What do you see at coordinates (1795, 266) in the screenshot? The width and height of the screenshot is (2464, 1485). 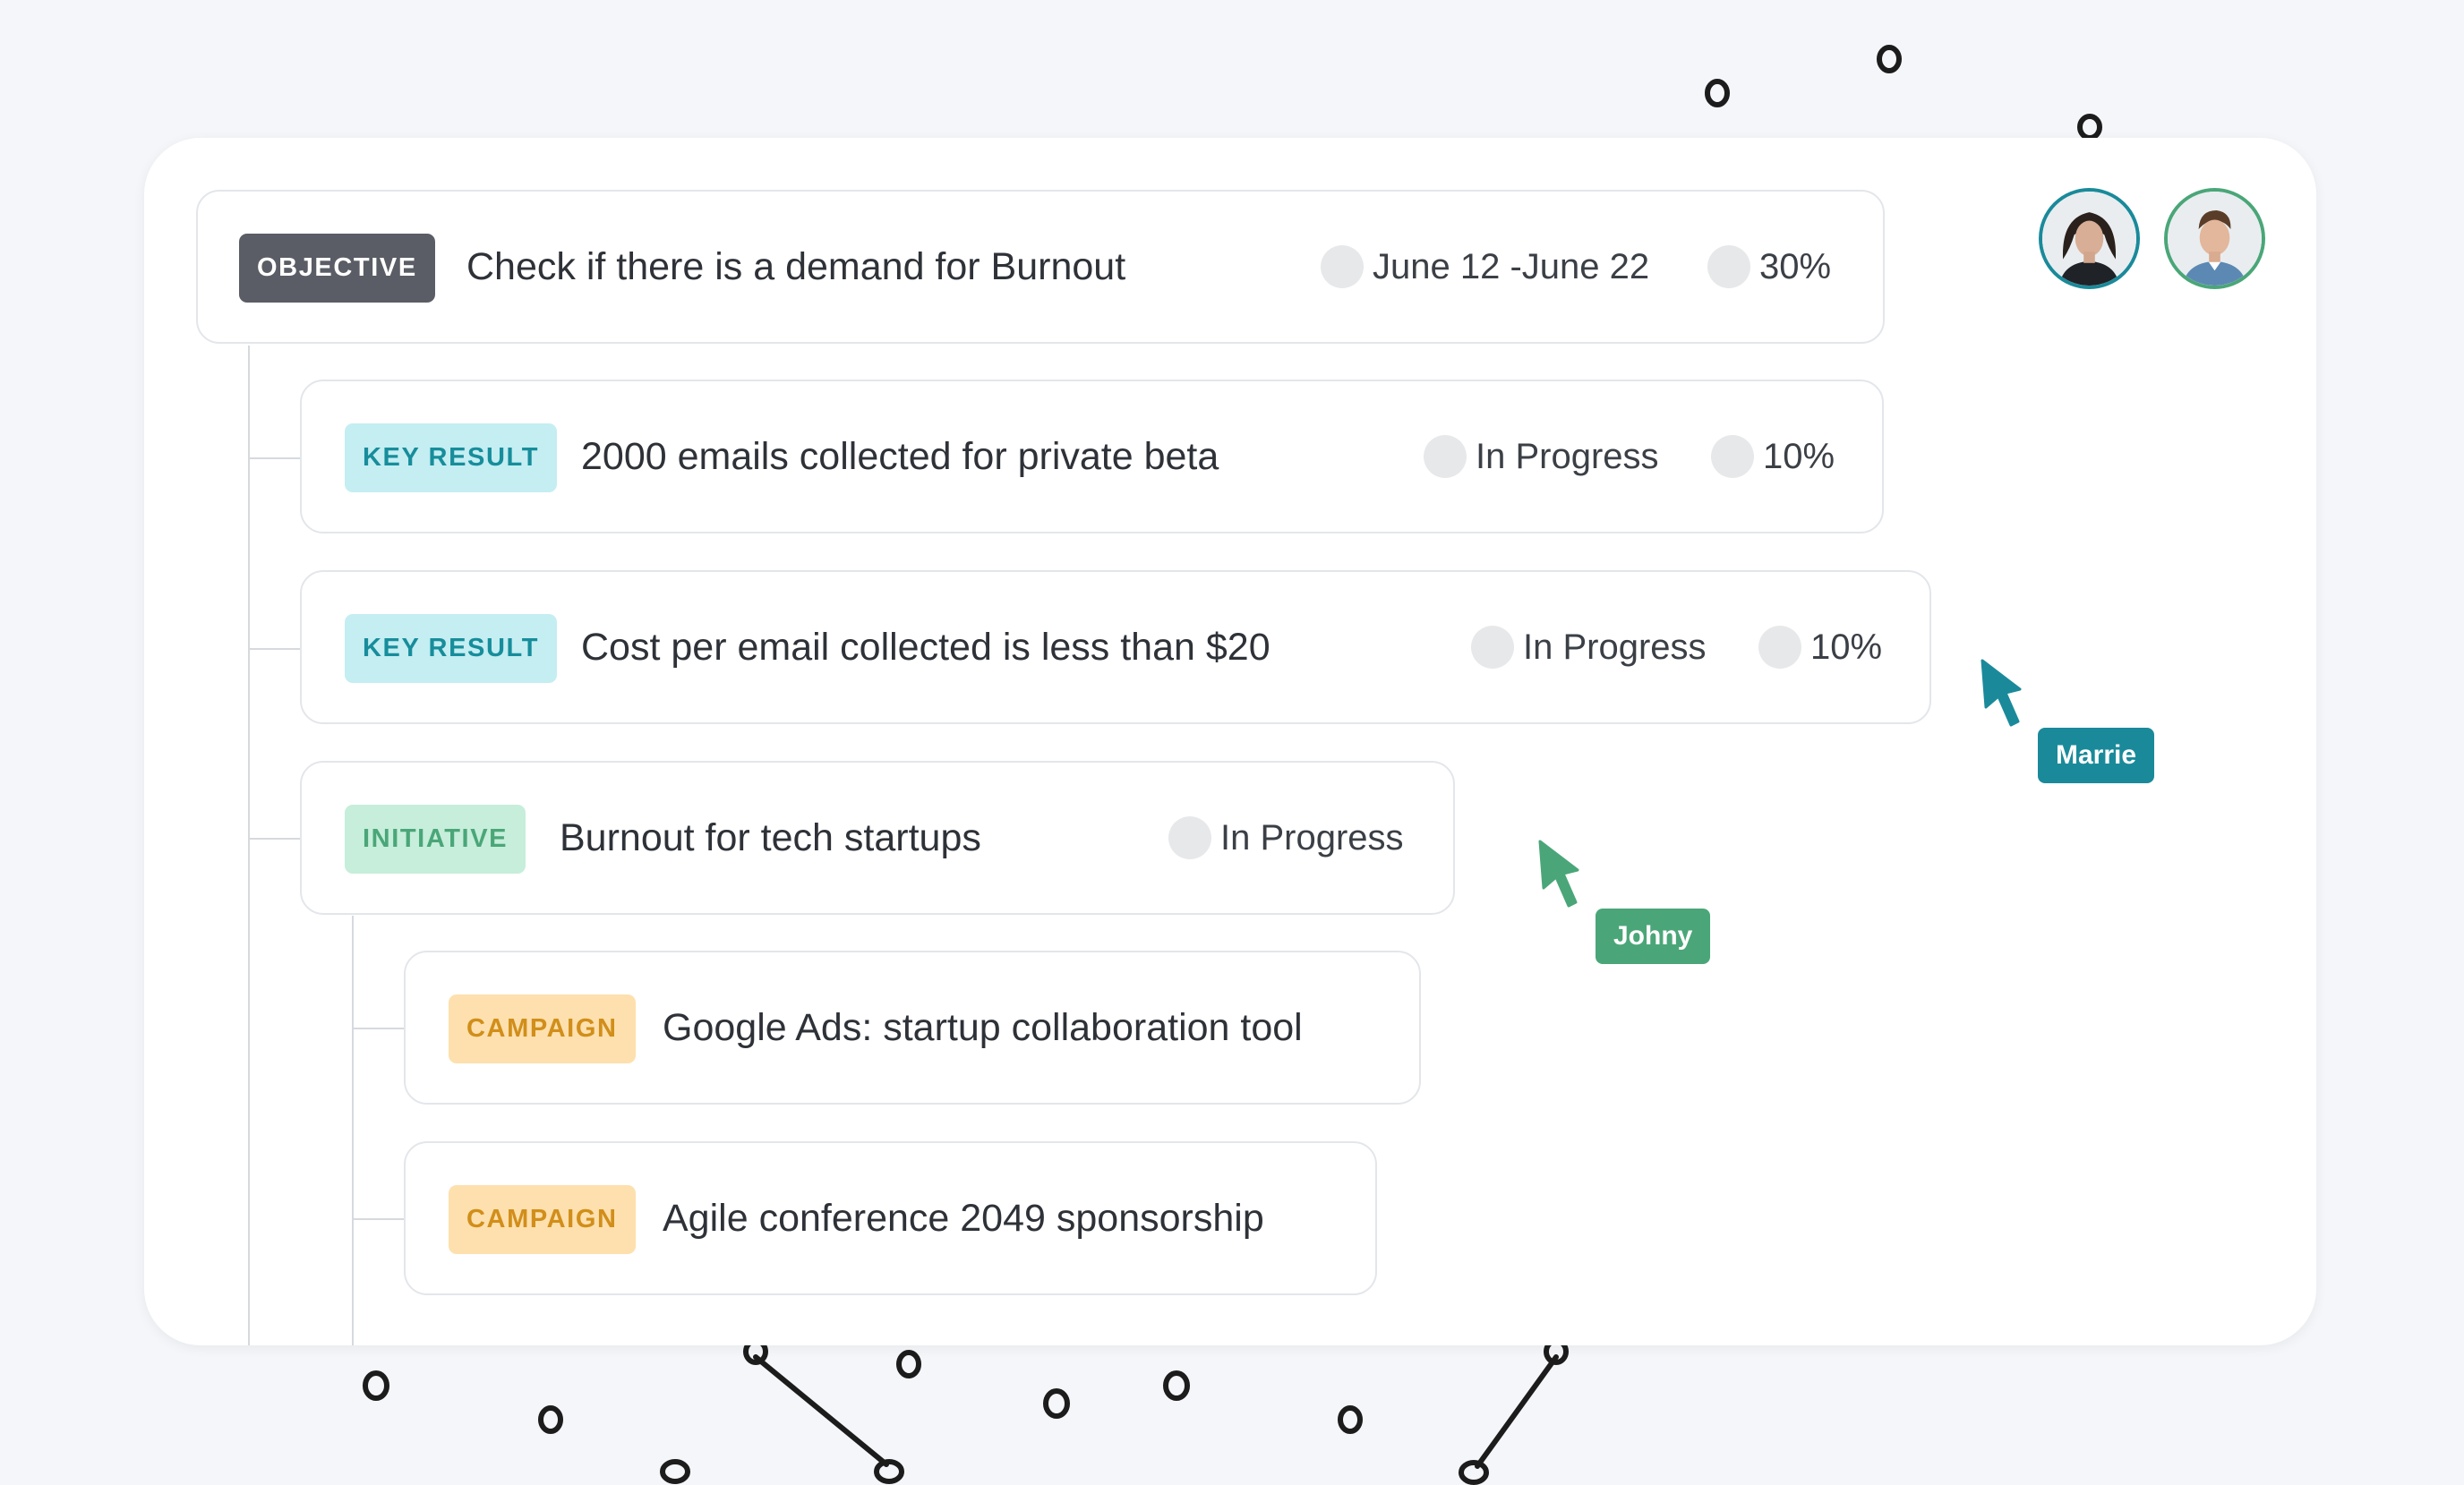 I see `progress-text: 30%` at bounding box center [1795, 266].